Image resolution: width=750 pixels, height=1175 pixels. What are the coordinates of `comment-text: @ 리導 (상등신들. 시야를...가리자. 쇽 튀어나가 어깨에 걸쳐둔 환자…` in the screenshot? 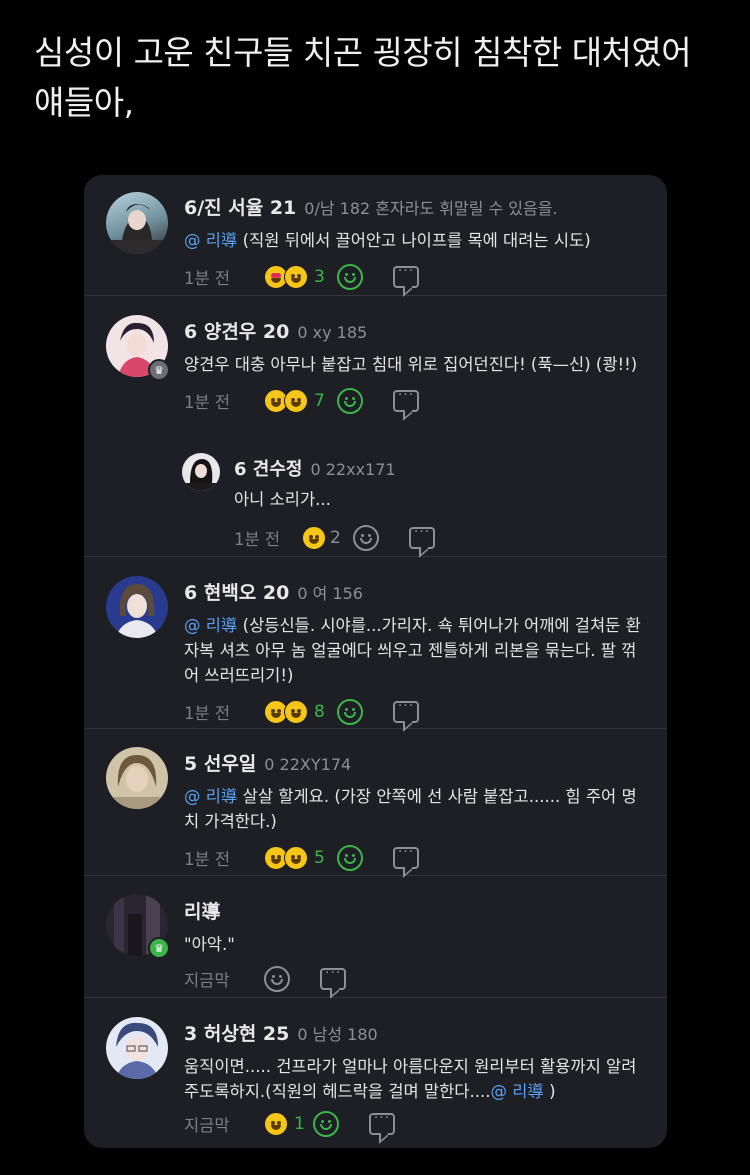 It's located at (412, 650).